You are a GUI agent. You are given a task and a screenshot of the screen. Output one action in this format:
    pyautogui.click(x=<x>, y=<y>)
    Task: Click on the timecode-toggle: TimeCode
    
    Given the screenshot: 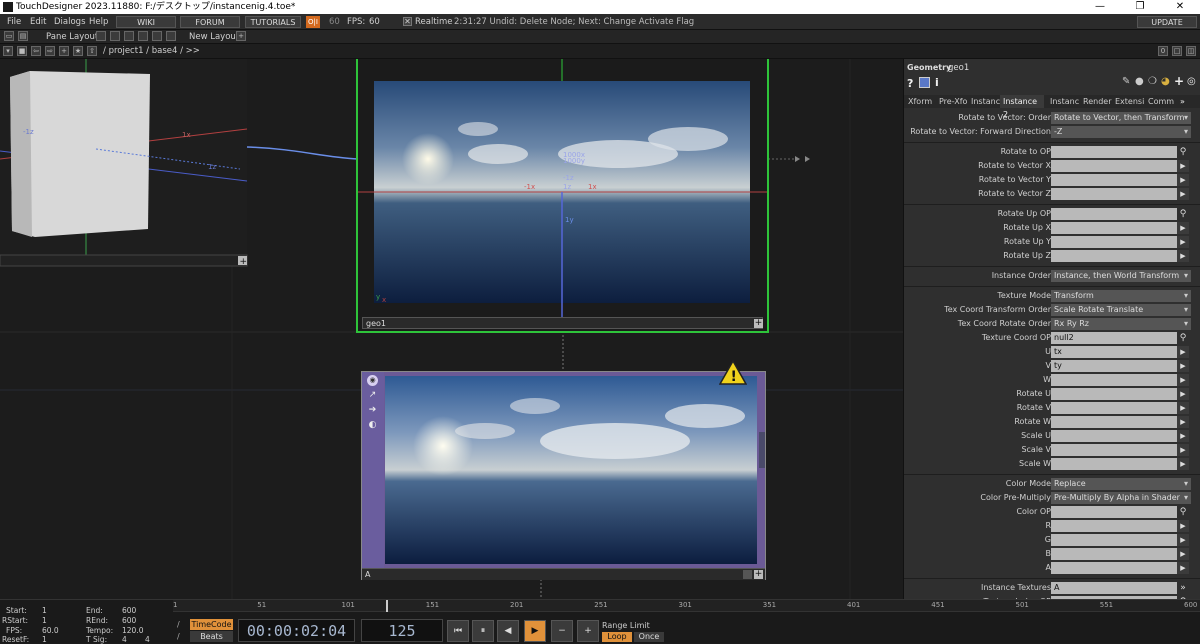 What is the action you would take?
    pyautogui.click(x=211, y=624)
    